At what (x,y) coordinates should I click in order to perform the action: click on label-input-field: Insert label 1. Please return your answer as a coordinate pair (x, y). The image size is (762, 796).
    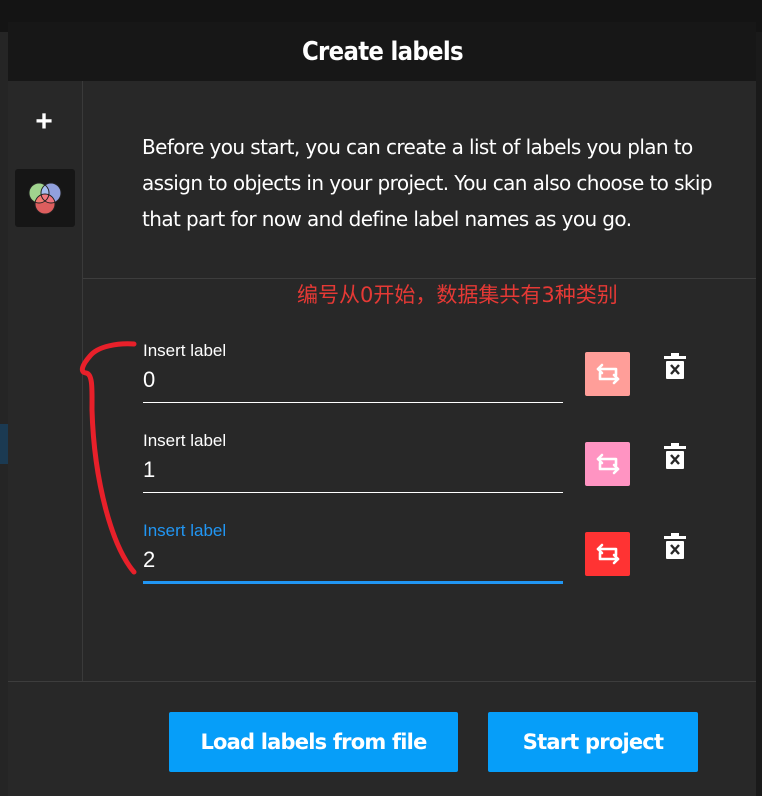
    Looking at the image, I should click on (353, 470).